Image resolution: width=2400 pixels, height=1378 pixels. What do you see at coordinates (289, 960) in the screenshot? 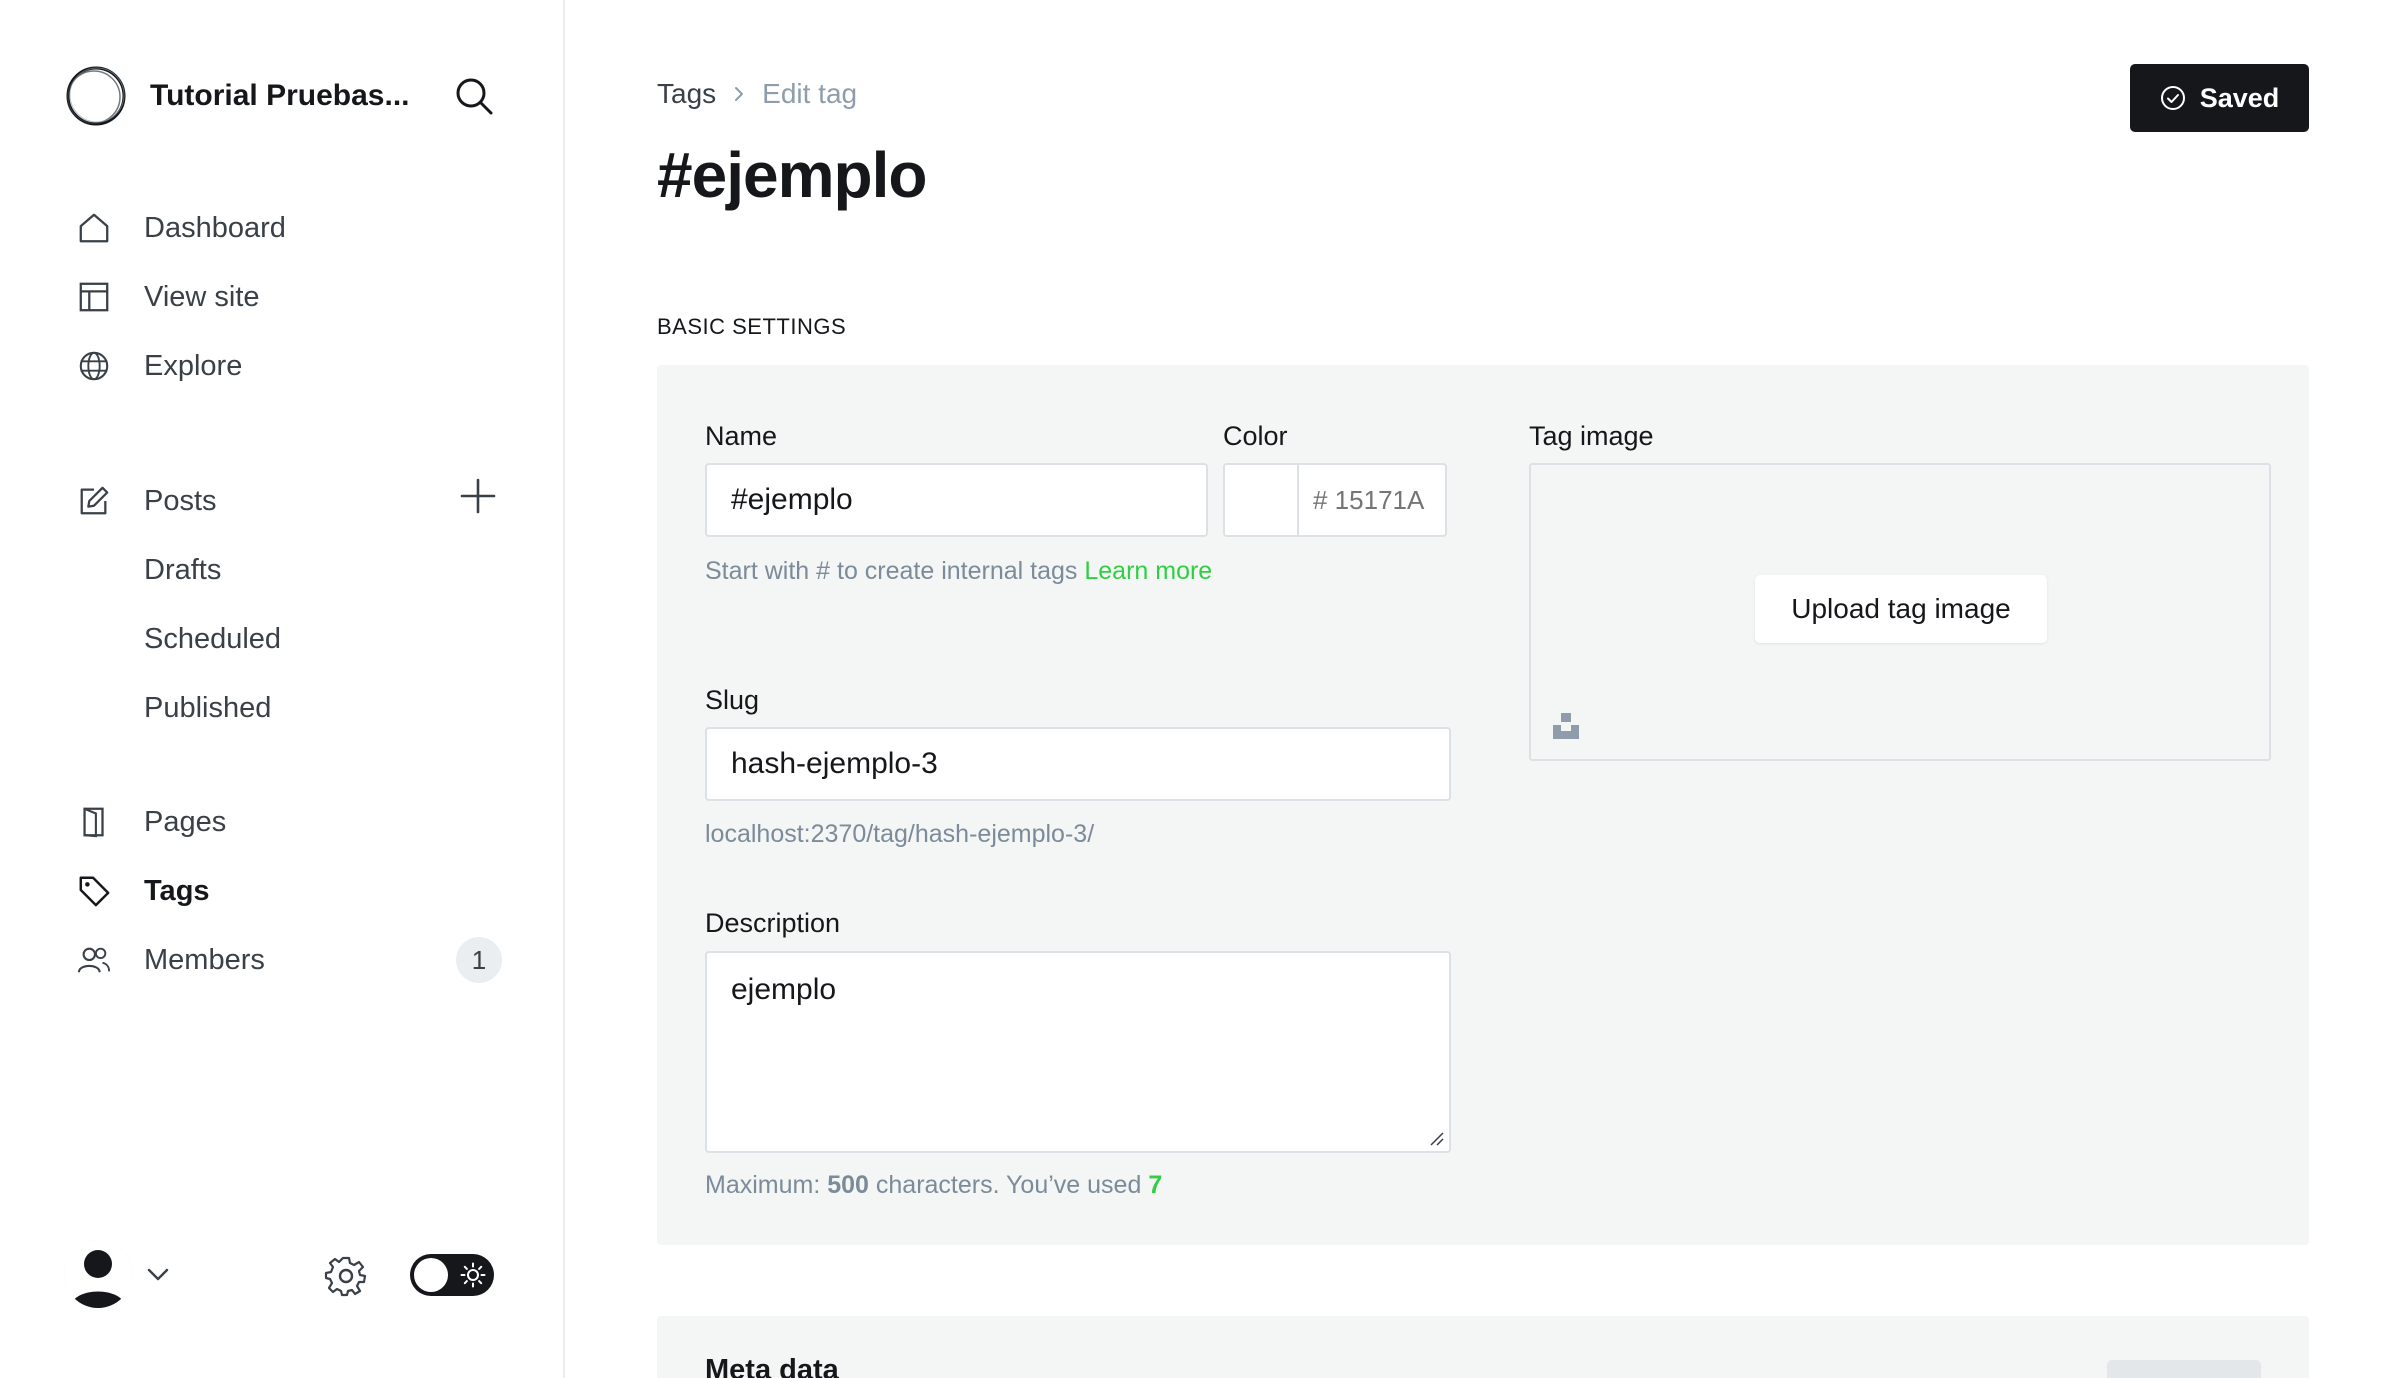
I see `nav-members: Members 1` at bounding box center [289, 960].